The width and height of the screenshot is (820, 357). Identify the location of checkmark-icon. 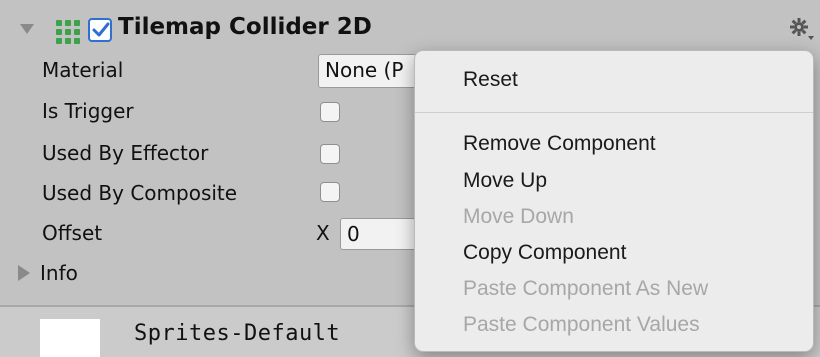
(101, 29).